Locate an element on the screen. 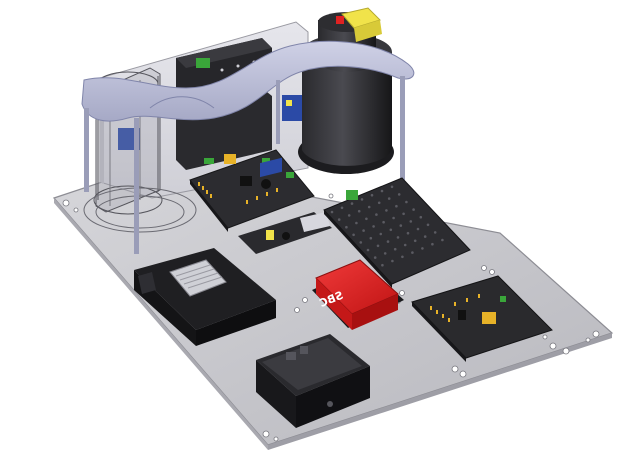 Image resolution: width=624 pixels, height=455 pixels. gold-capacitor is located at coordinates (230, 159).